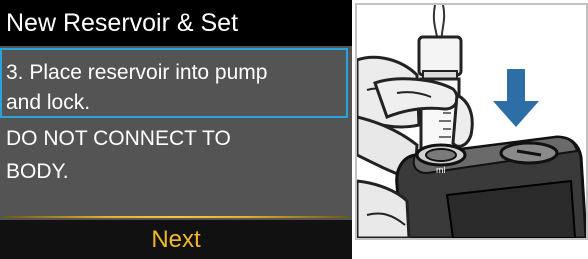 The height and width of the screenshot is (259, 588). Describe the element at coordinates (122, 23) in the screenshot. I see `screen-title: New Reservoir & Set` at that location.